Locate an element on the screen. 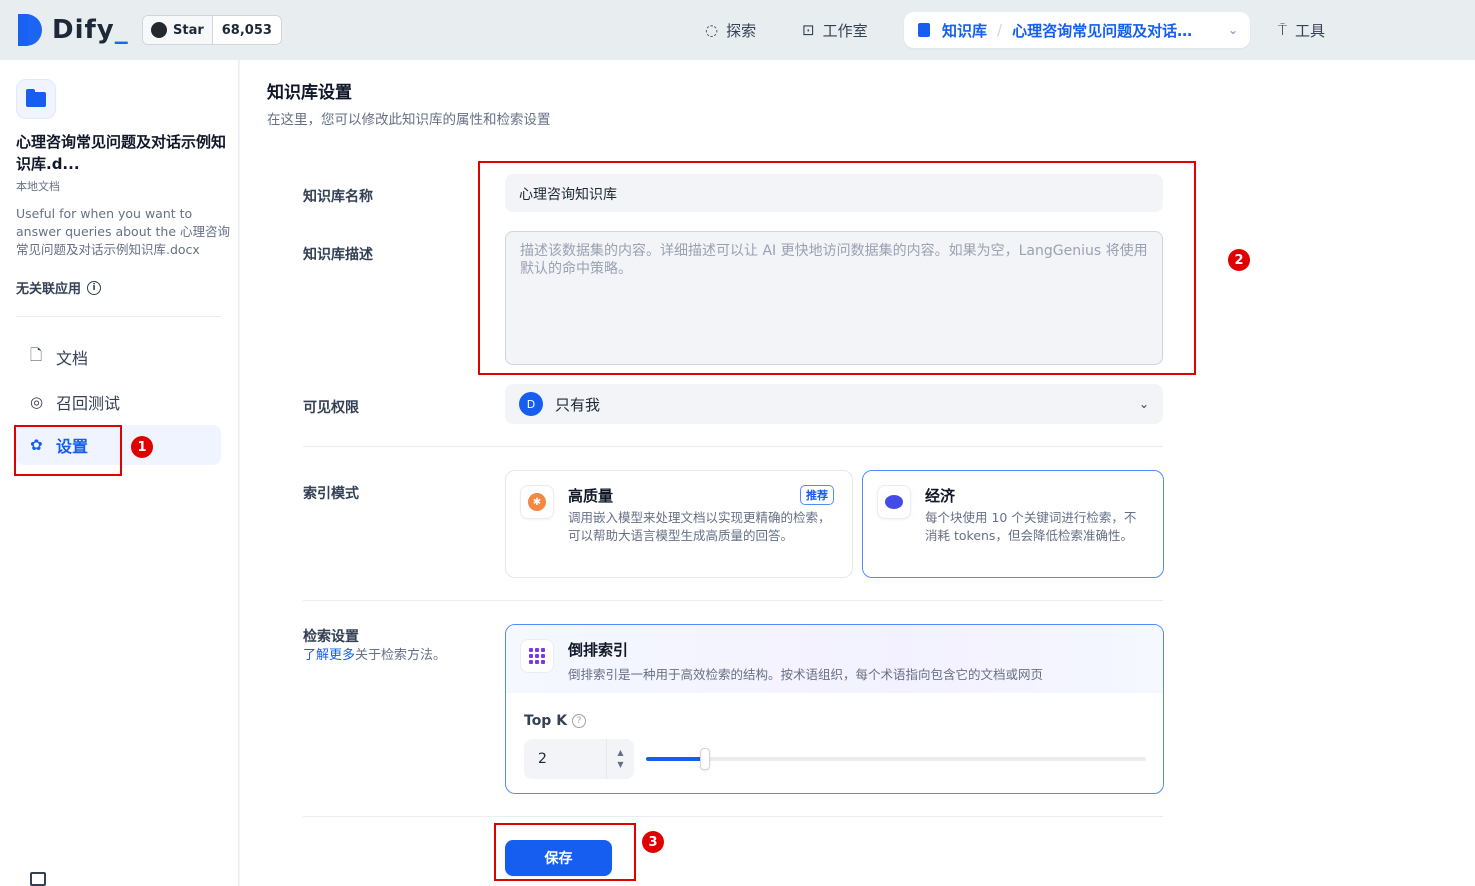 The image size is (1475, 886). nav-studio: ⊡ 工作室 is located at coordinates (835, 30).